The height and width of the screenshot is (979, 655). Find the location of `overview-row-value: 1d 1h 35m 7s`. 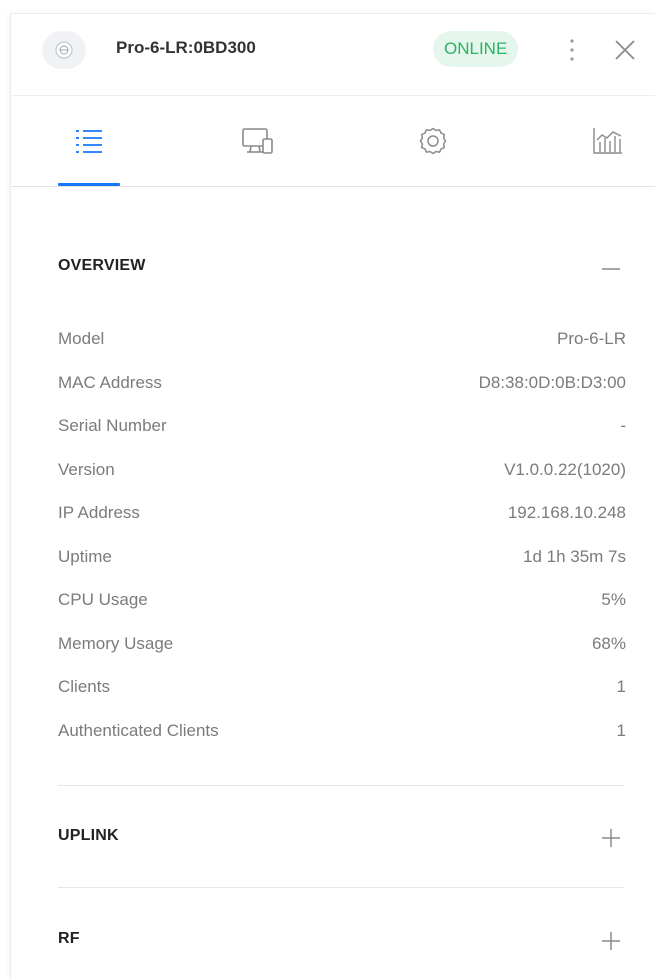

overview-row-value: 1d 1h 35m 7s is located at coordinates (574, 556).